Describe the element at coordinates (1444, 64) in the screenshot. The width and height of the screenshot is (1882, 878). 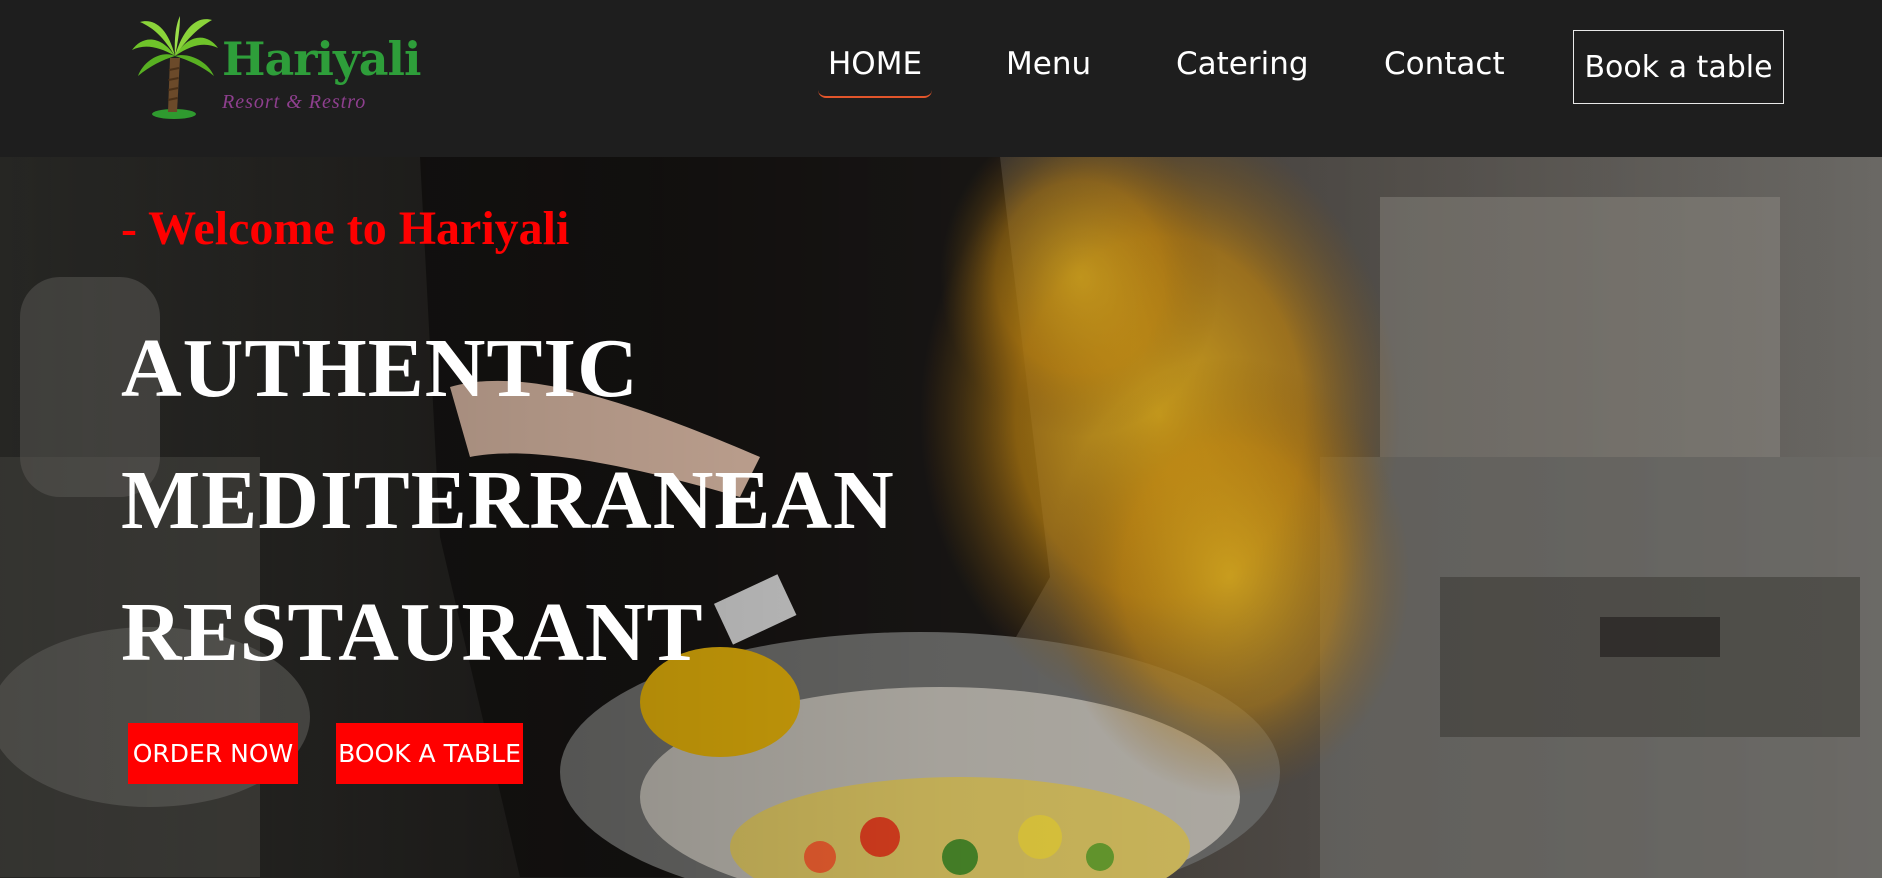
I see `nav-item-contact: Contact` at that location.